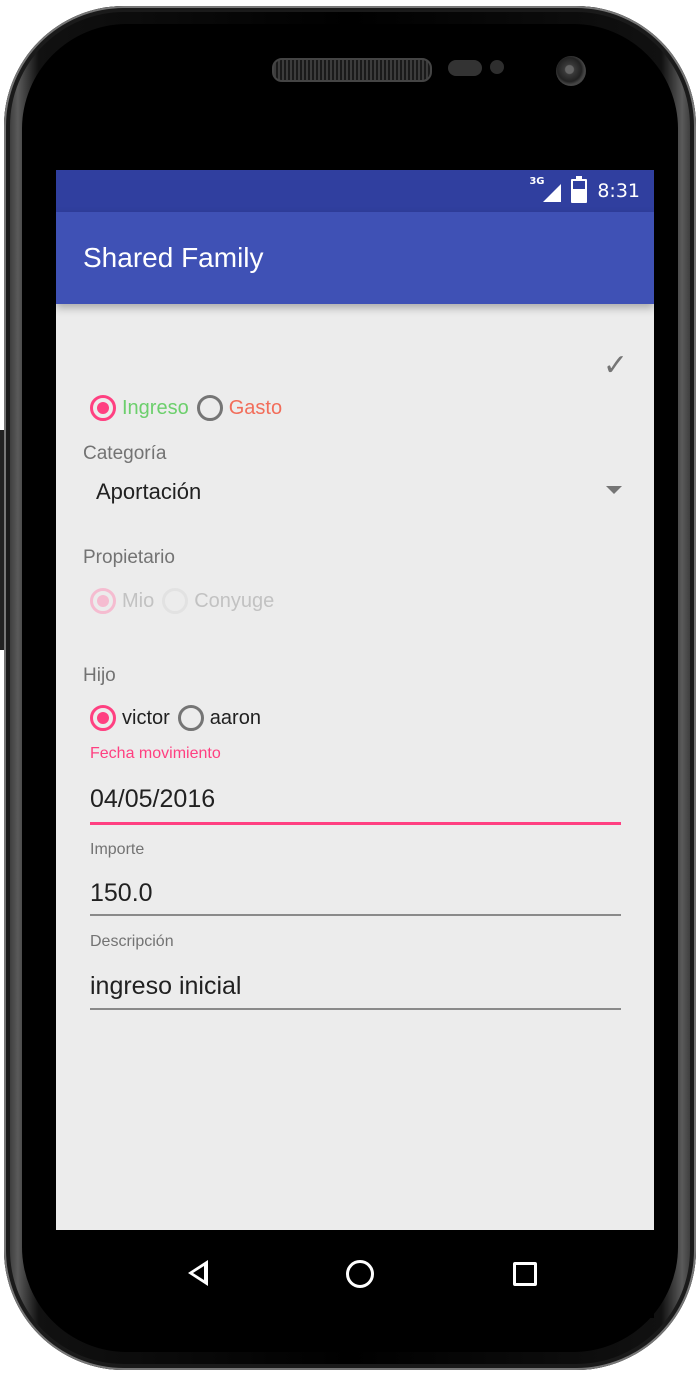  What do you see at coordinates (465, 68) in the screenshot?
I see `proximity-sensor` at bounding box center [465, 68].